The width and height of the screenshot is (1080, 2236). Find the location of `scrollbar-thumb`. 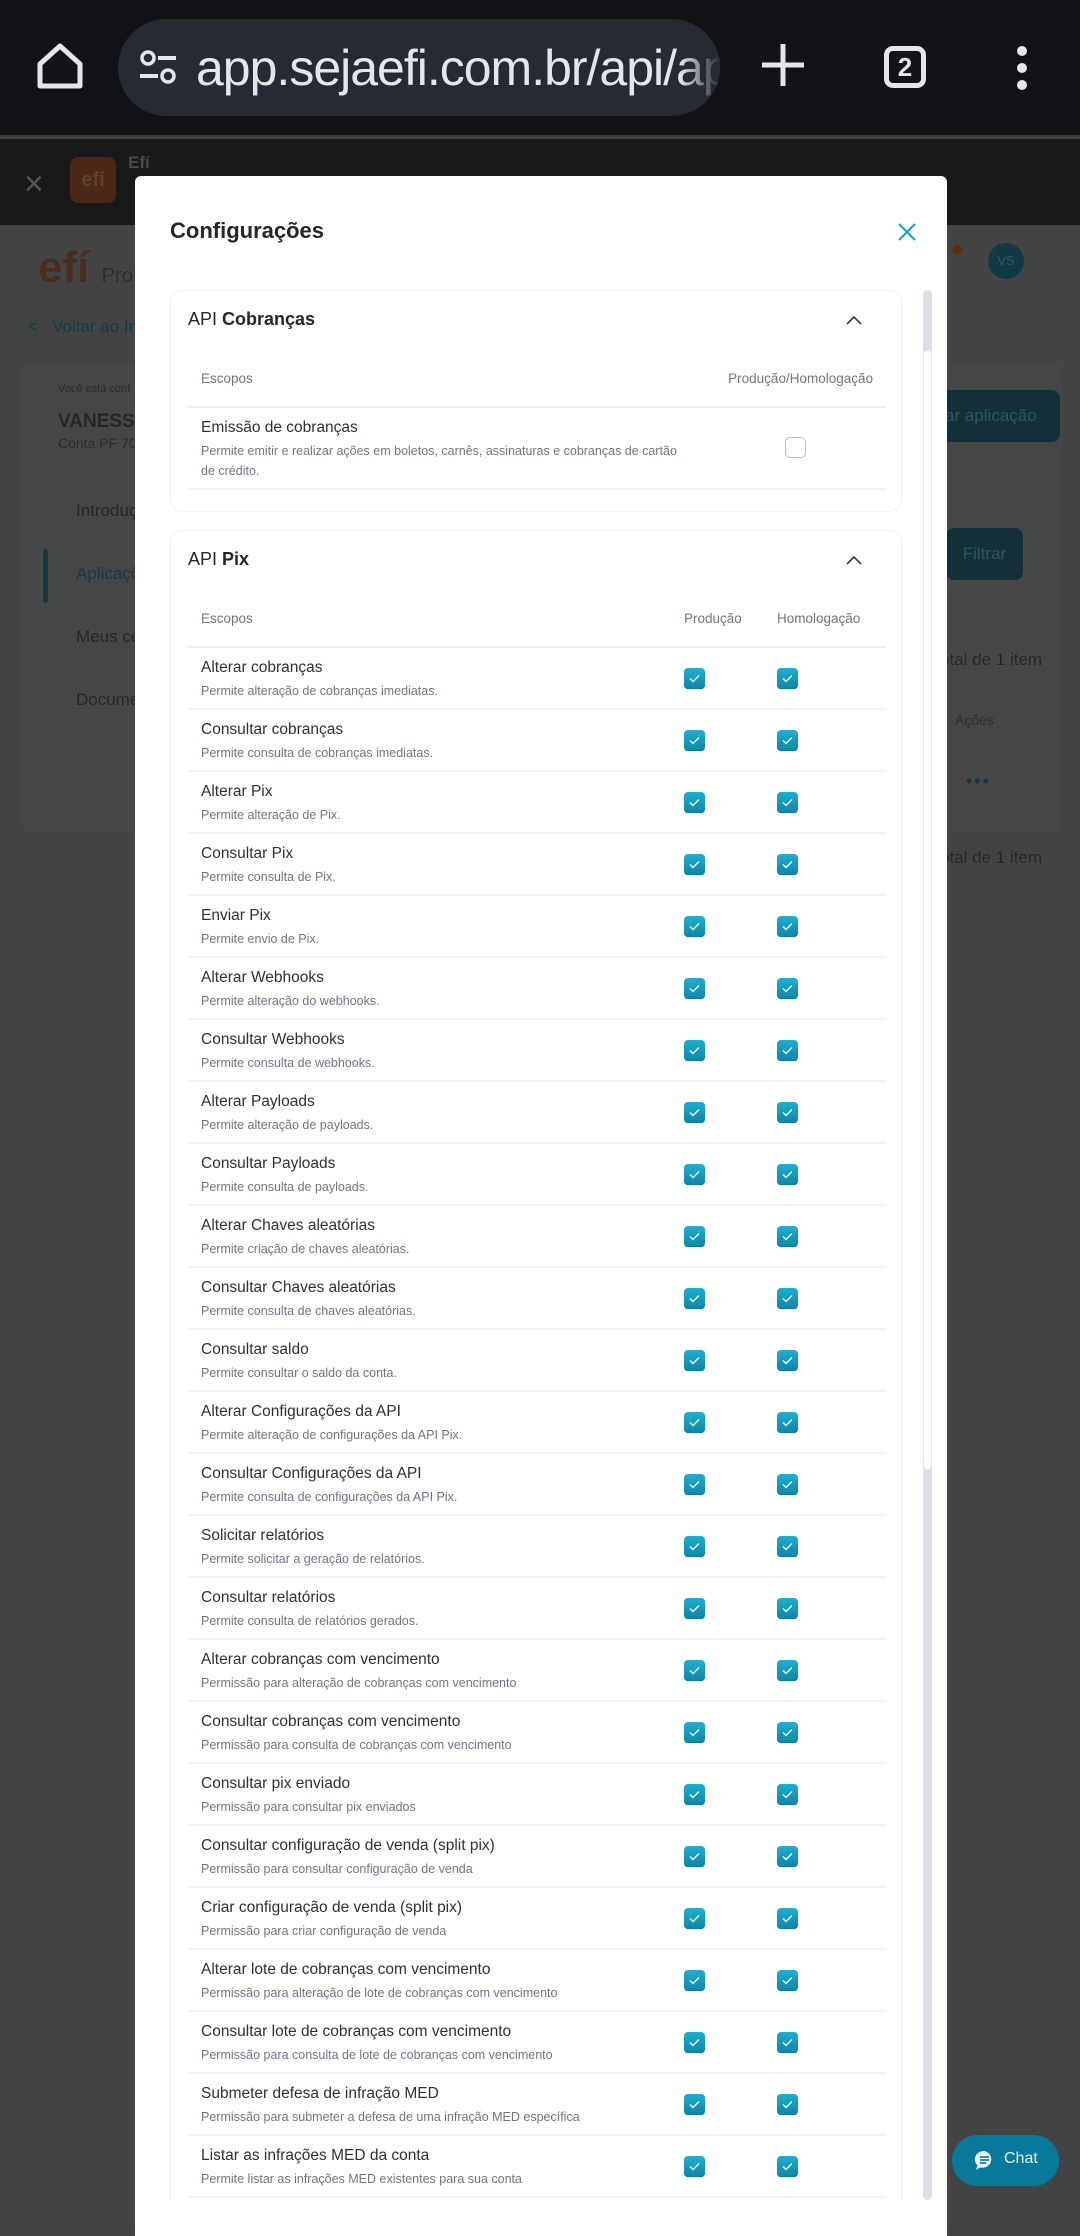

scrollbar-thumb is located at coordinates (927, 910).